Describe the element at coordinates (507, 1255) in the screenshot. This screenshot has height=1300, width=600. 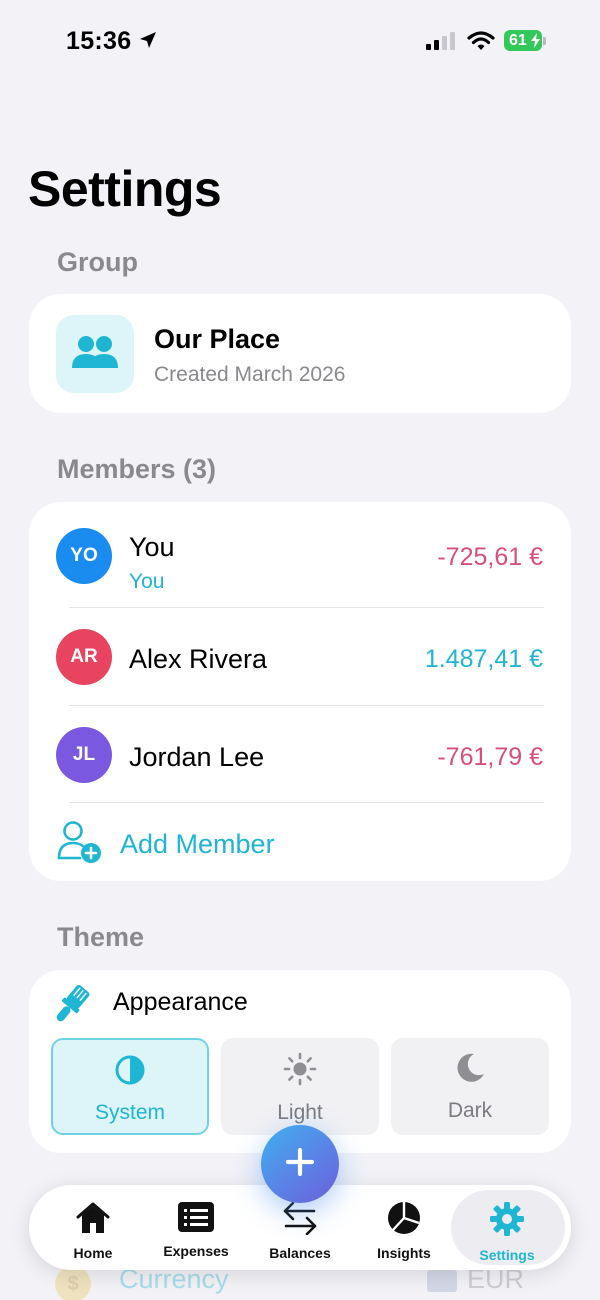
I see `tab-label: Settings` at that location.